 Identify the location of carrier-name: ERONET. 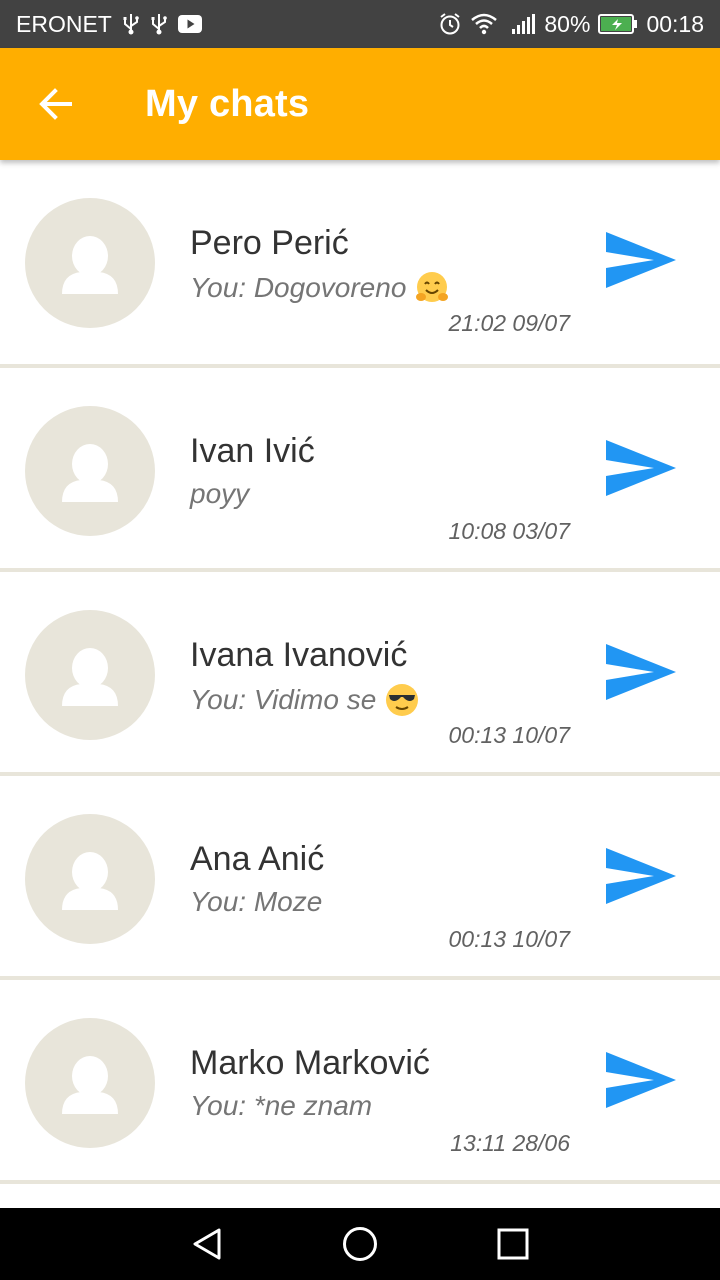
(64, 23).